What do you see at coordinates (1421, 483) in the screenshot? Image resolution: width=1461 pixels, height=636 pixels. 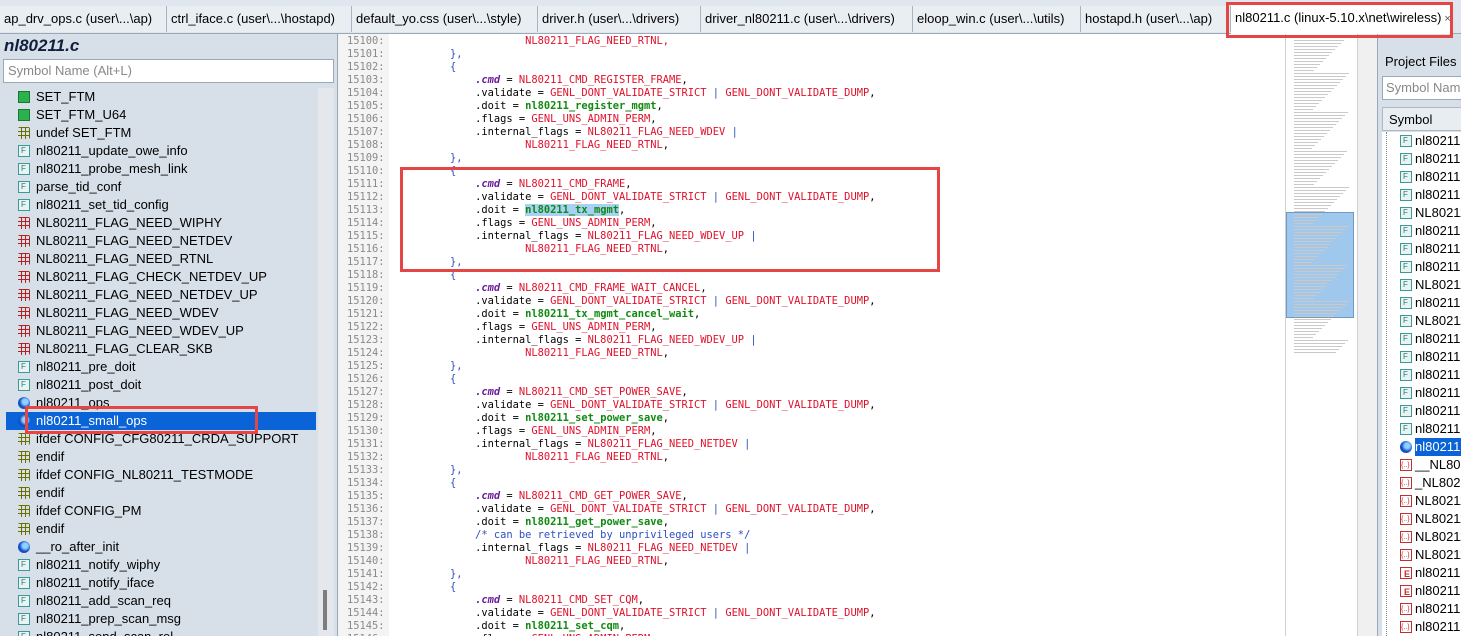 I see `project-symbol-item: _NL802` at bounding box center [1421, 483].